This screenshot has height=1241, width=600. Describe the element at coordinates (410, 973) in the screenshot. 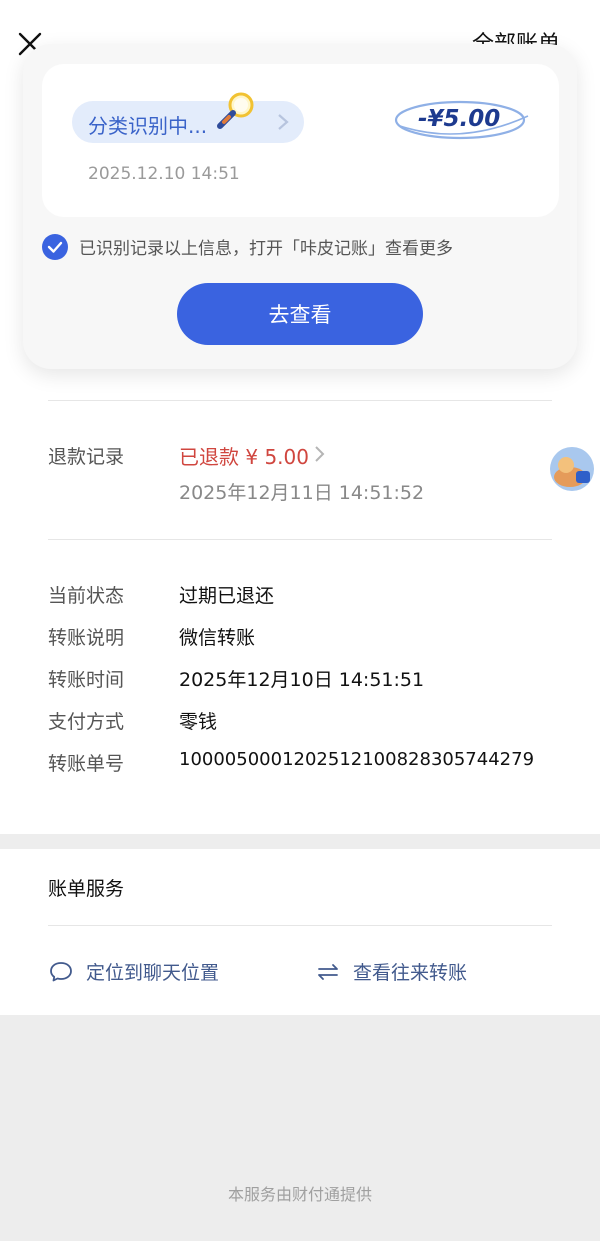

I see `view-transfers-label: 查看往来转账` at that location.